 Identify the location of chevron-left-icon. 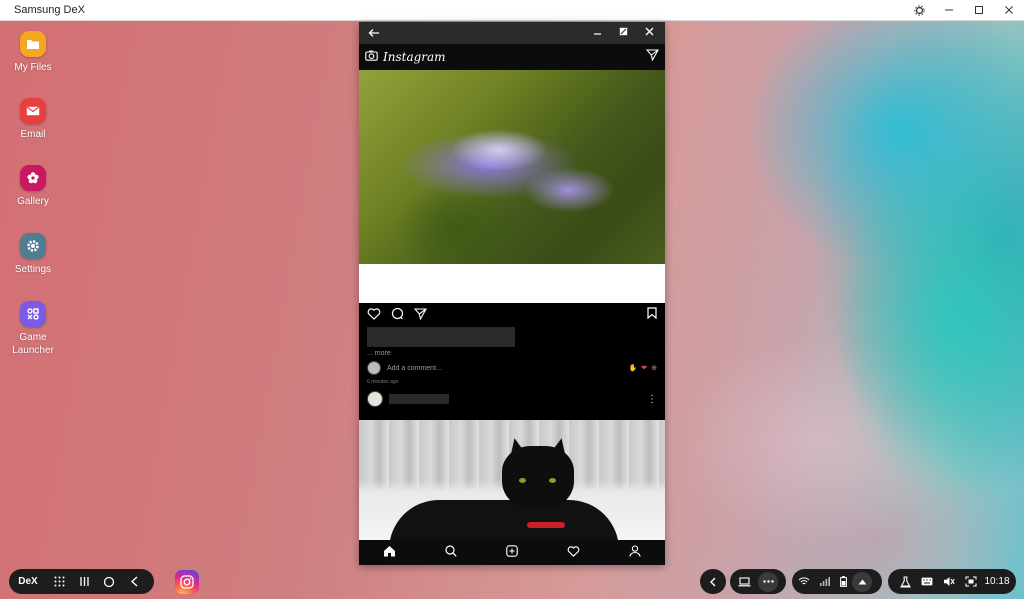
(713, 582).